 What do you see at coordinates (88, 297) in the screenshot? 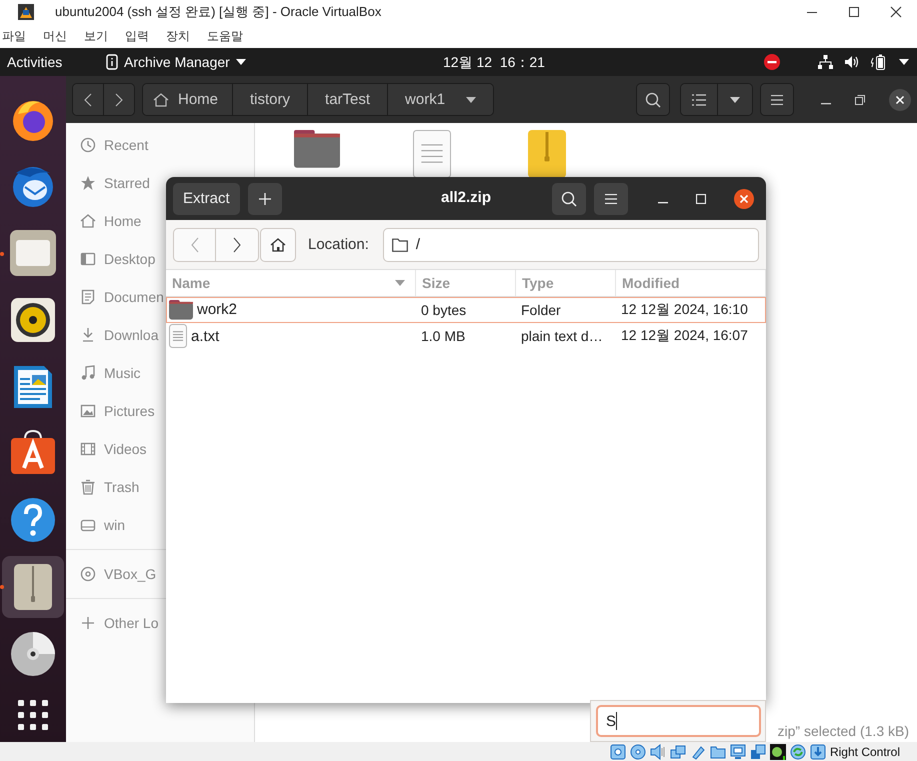
I see `document-icon` at bounding box center [88, 297].